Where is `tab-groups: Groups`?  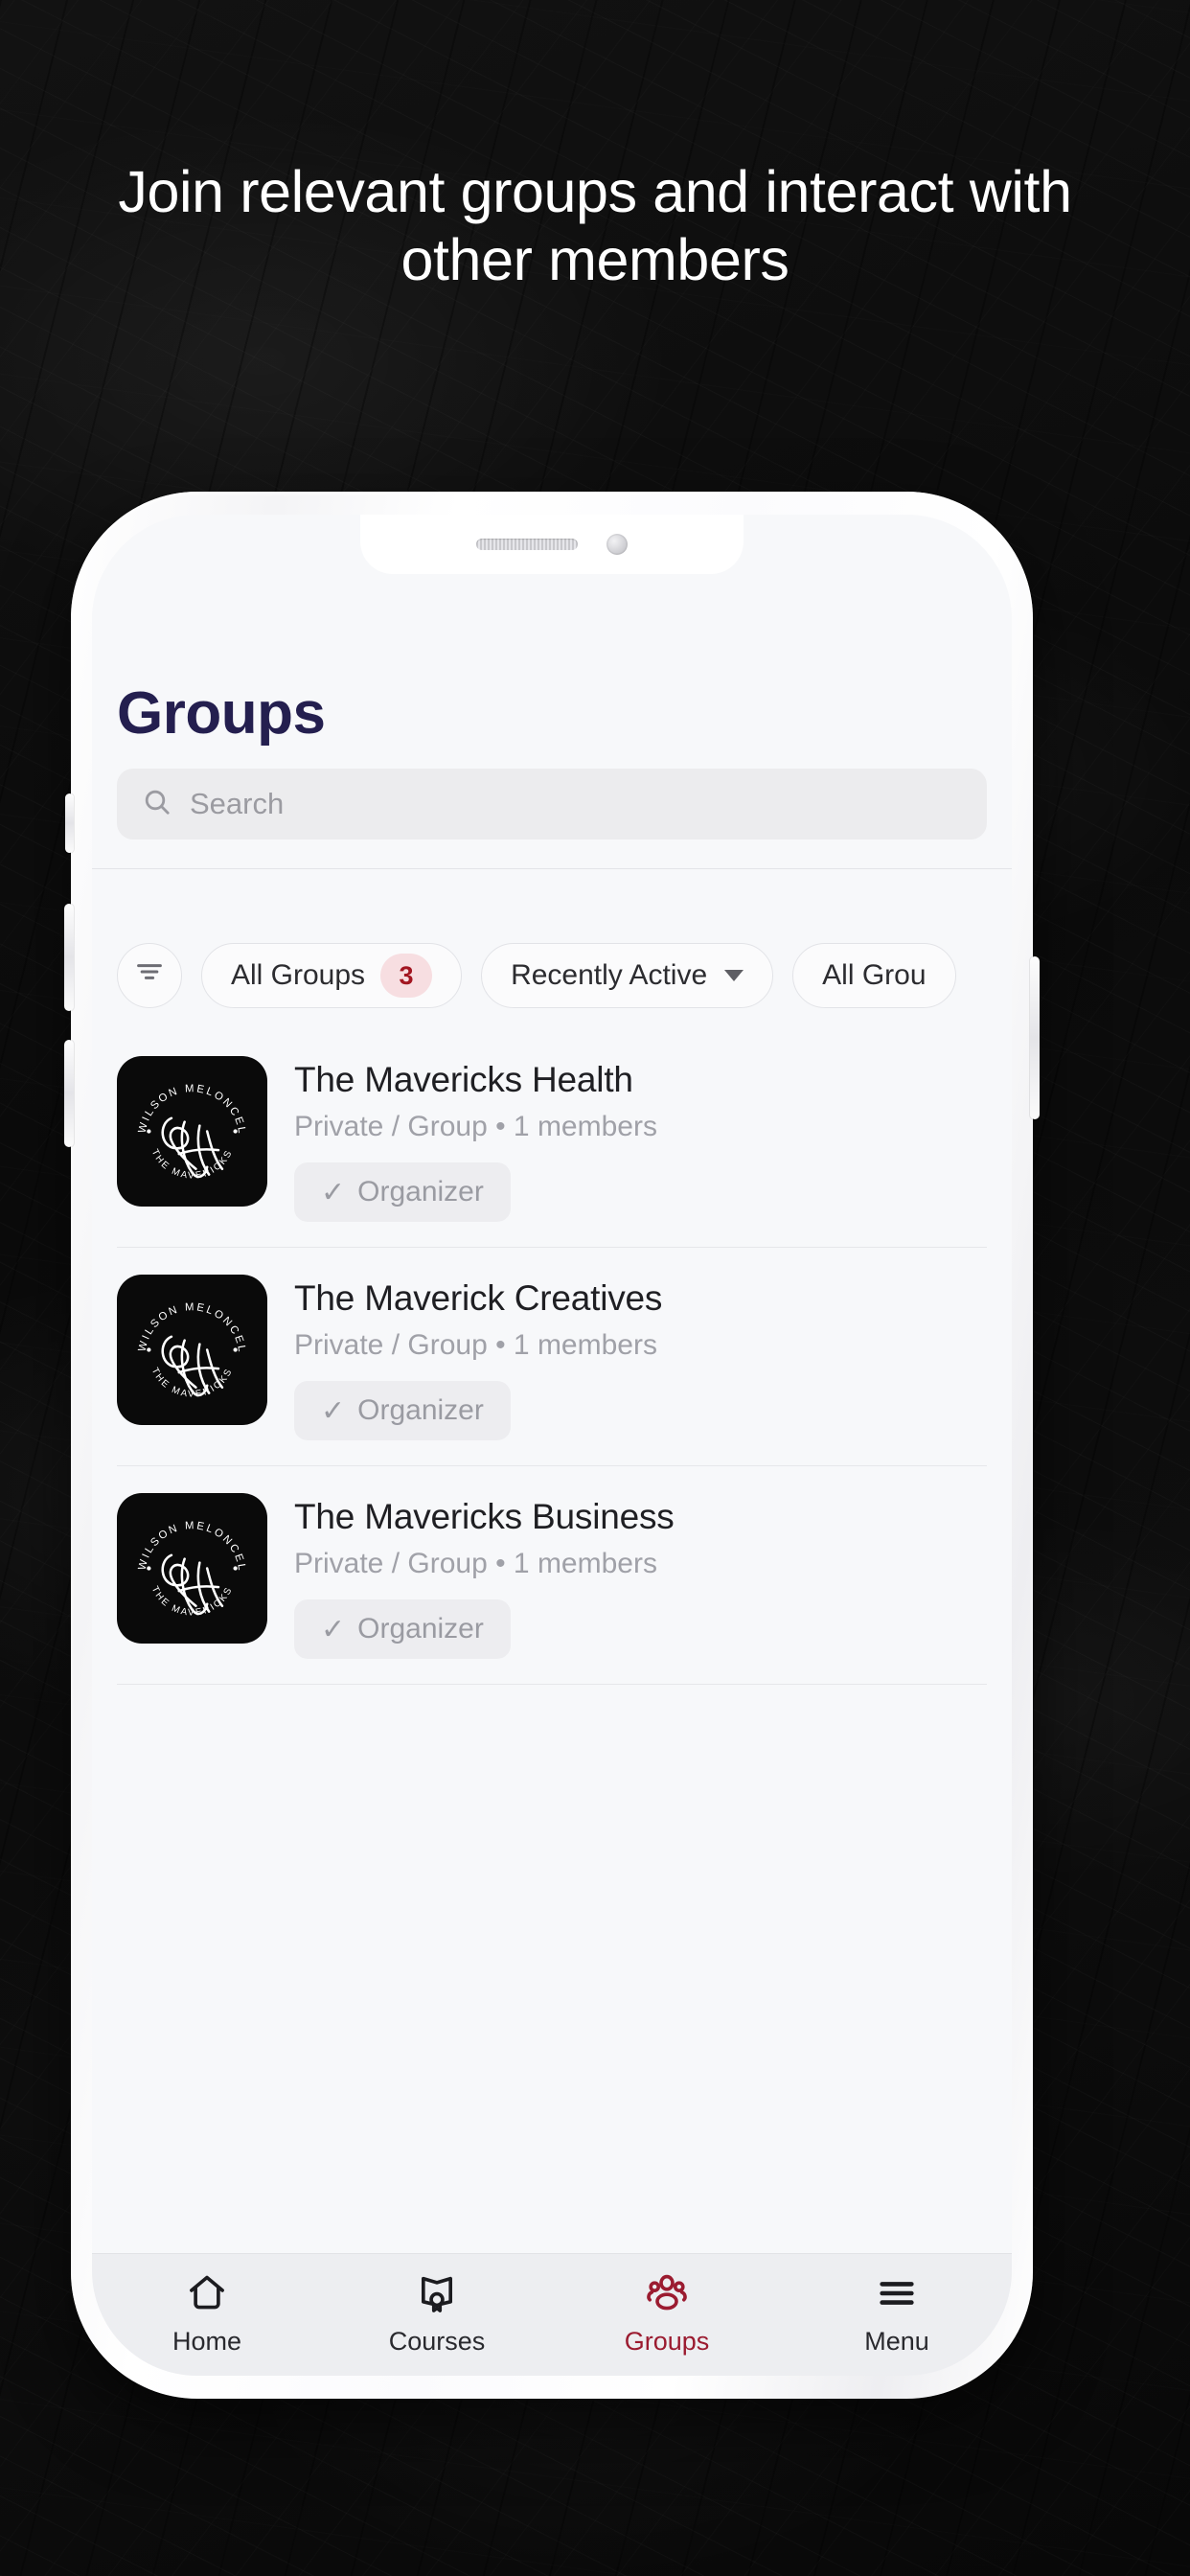 tab-groups: Groups is located at coordinates (667, 2313).